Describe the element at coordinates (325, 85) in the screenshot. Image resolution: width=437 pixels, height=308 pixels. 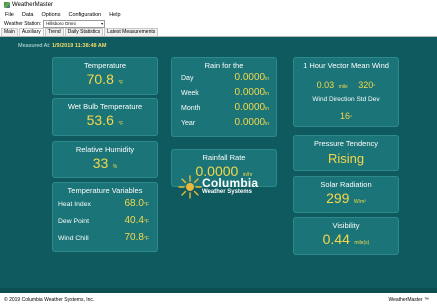
I see `wind-speed-value: 0.03` at that location.